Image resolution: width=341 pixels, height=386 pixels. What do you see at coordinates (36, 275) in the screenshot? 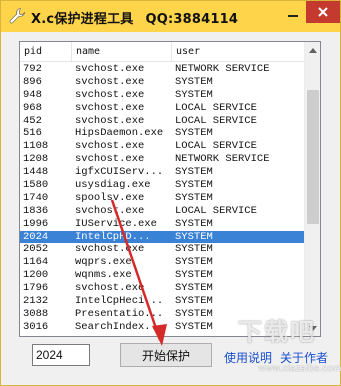
I see `cell-pid: 1200` at bounding box center [36, 275].